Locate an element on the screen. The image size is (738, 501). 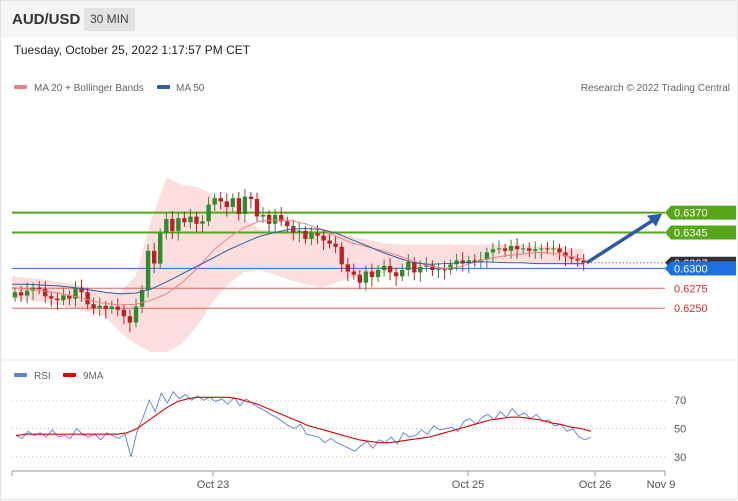
rsi-ma-line is located at coordinates (303, 420).